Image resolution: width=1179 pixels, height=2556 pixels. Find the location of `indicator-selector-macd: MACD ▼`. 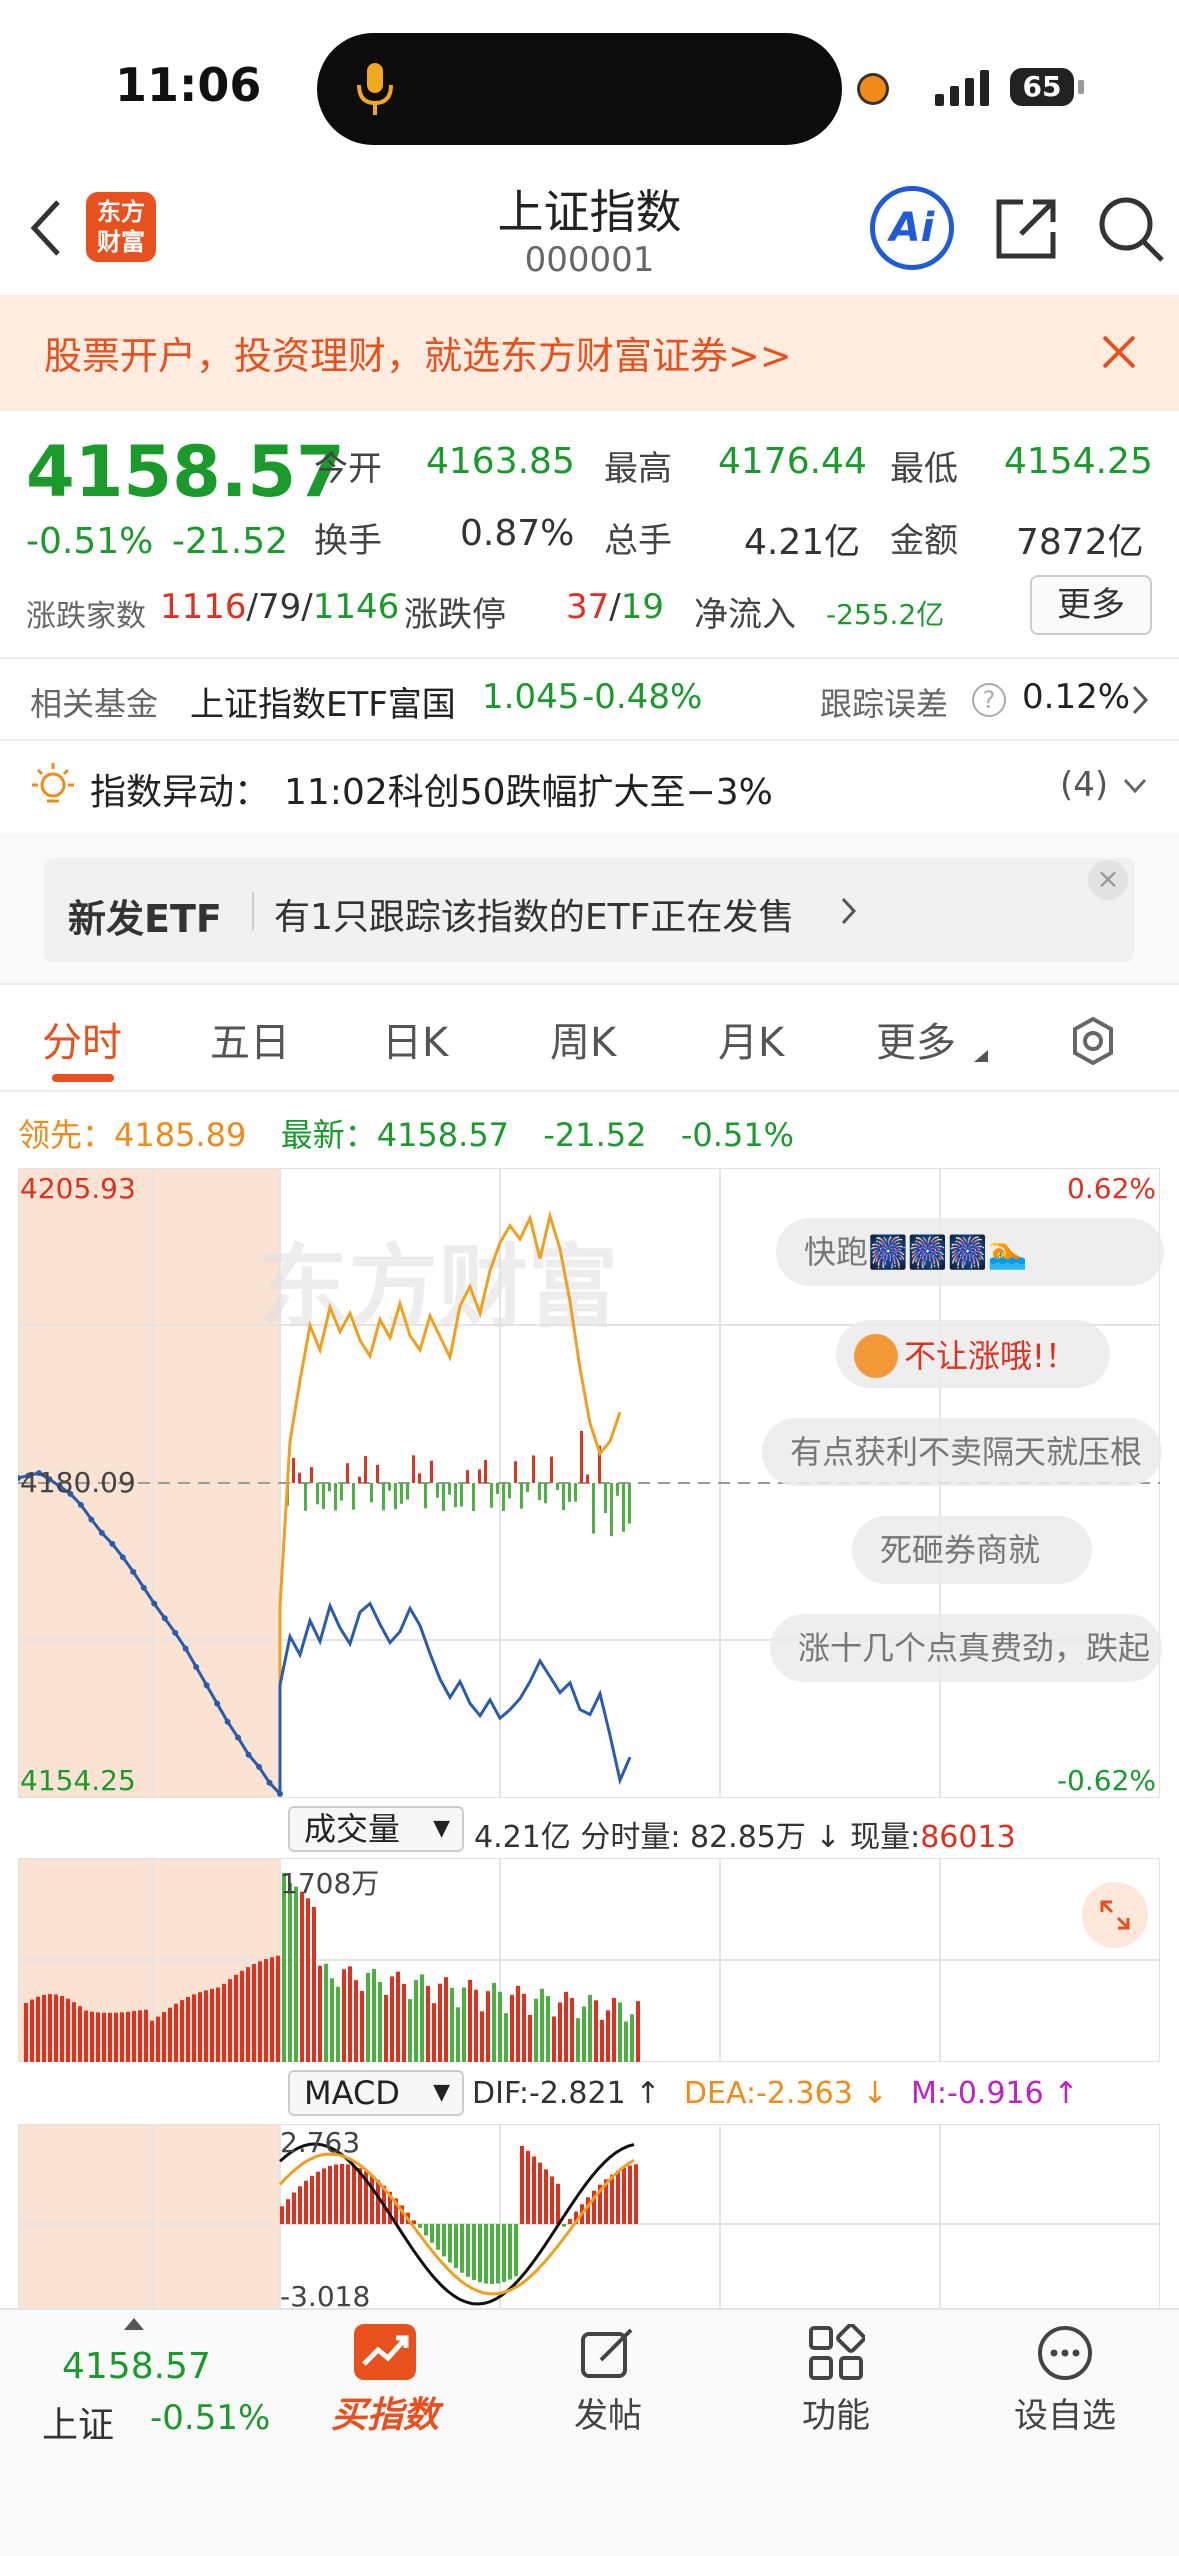

indicator-selector-macd: MACD ▼ is located at coordinates (376, 2093).